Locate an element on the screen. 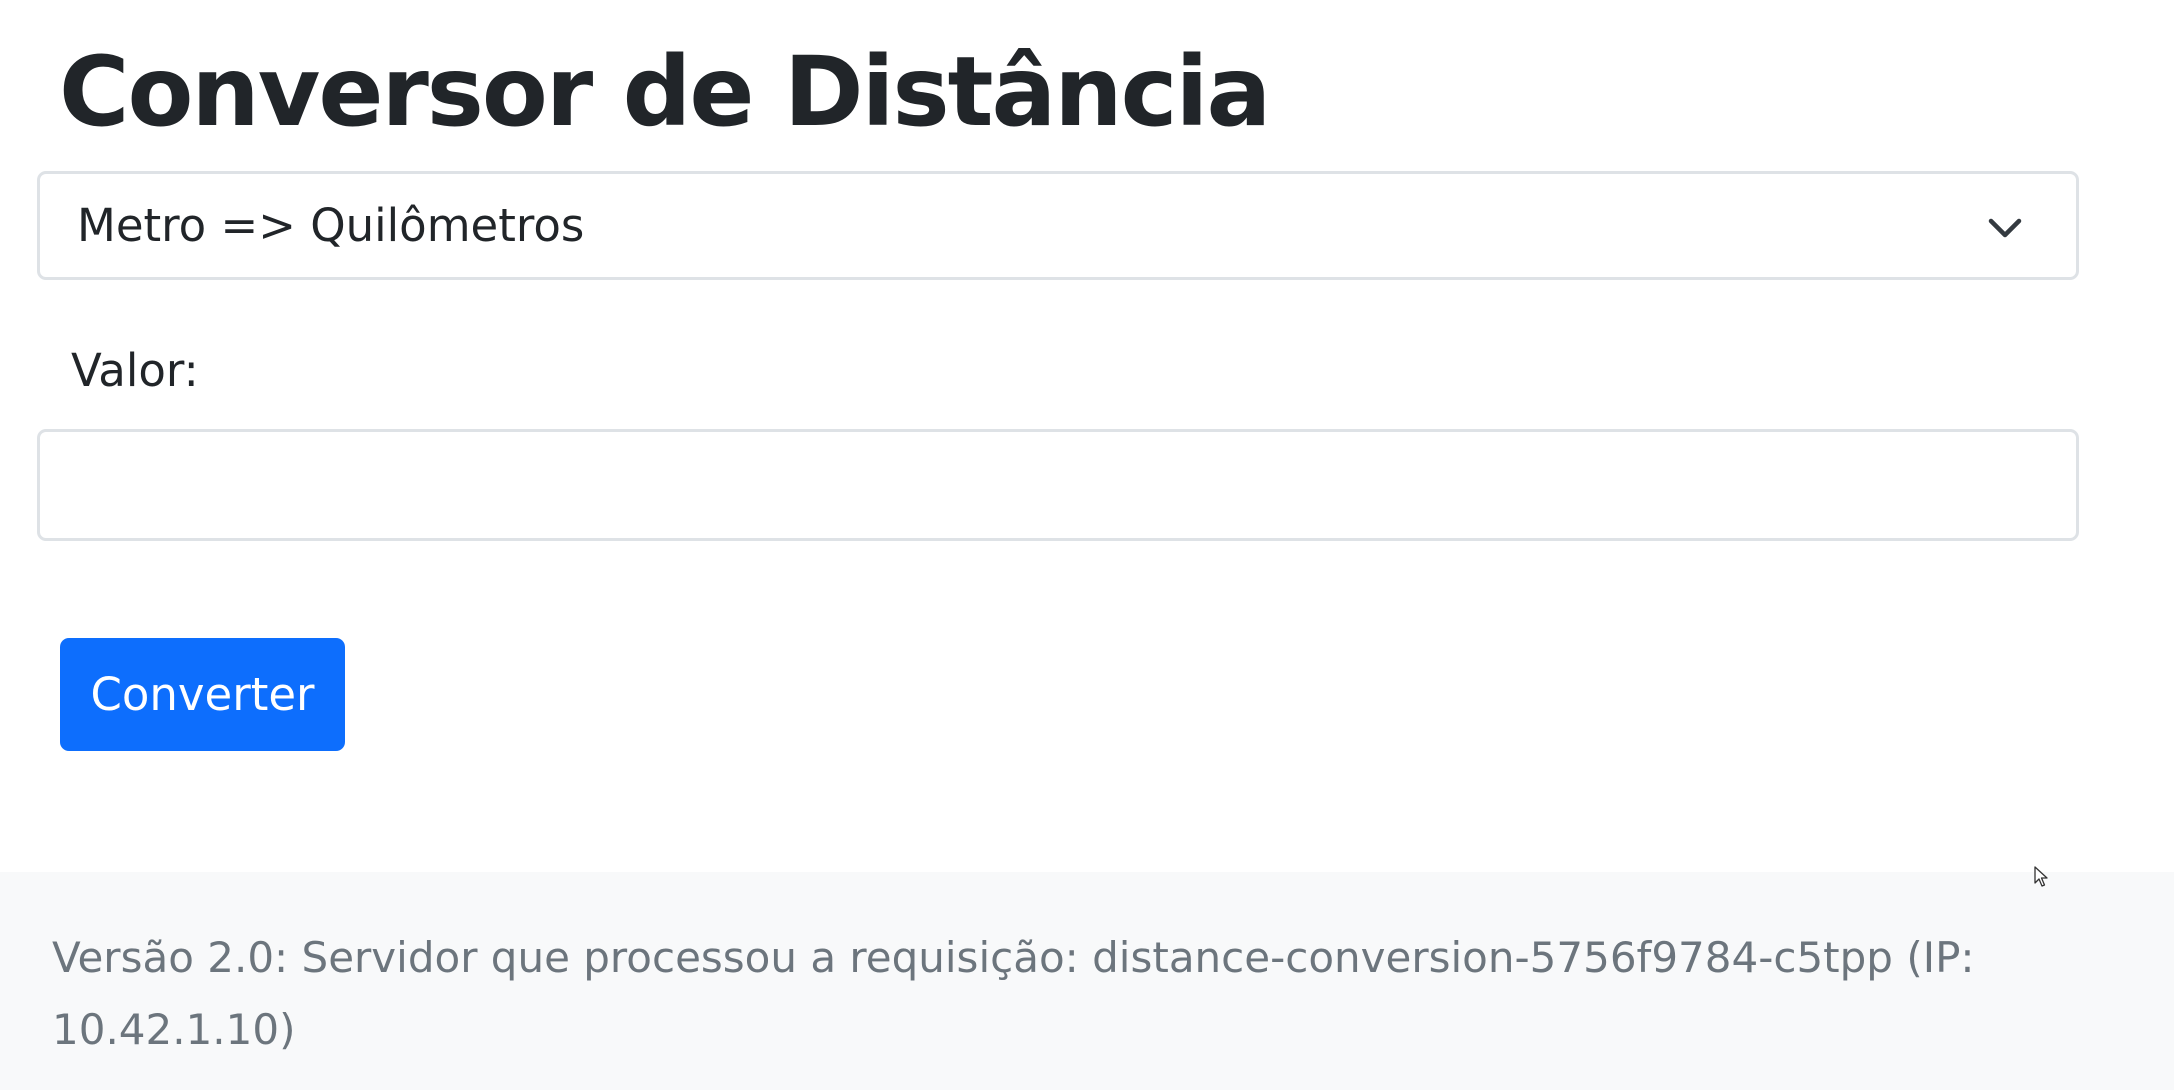 This screenshot has height=1090, width=2174. convert-button: Converter is located at coordinates (202, 694).